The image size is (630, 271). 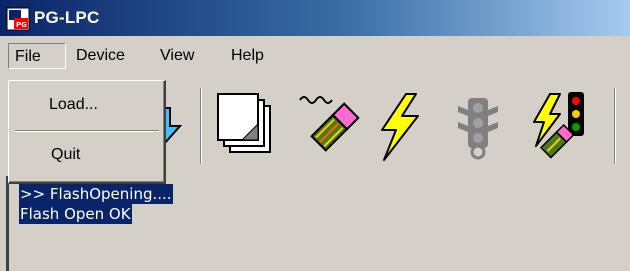 What do you see at coordinates (315, 18) in the screenshot?
I see `title-bar: PG PG-LPC` at bounding box center [315, 18].